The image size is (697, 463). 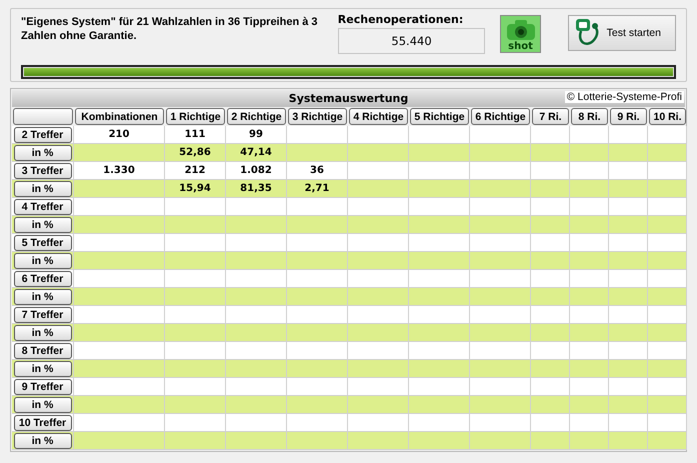 I want to click on percent-cell: 2,71, so click(x=317, y=189).